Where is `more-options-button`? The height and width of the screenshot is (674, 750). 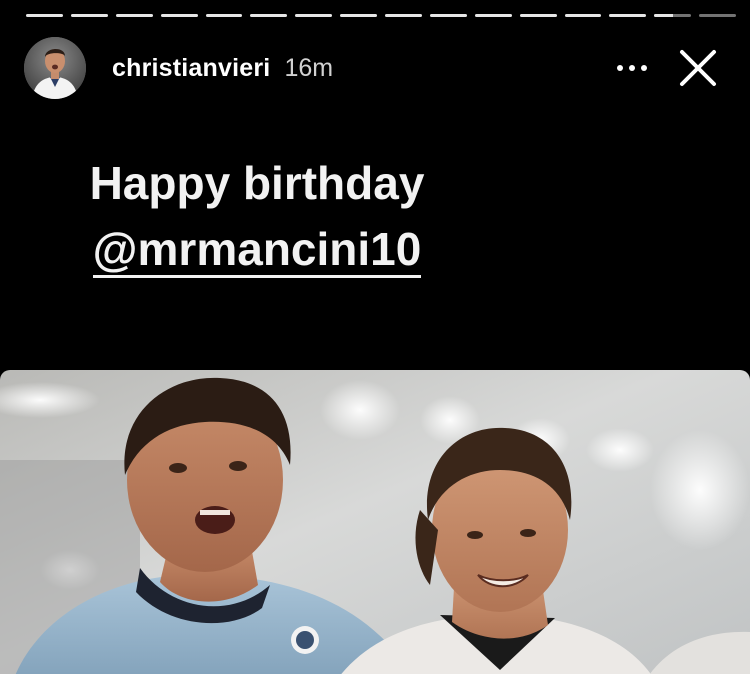 more-options-button is located at coordinates (632, 68).